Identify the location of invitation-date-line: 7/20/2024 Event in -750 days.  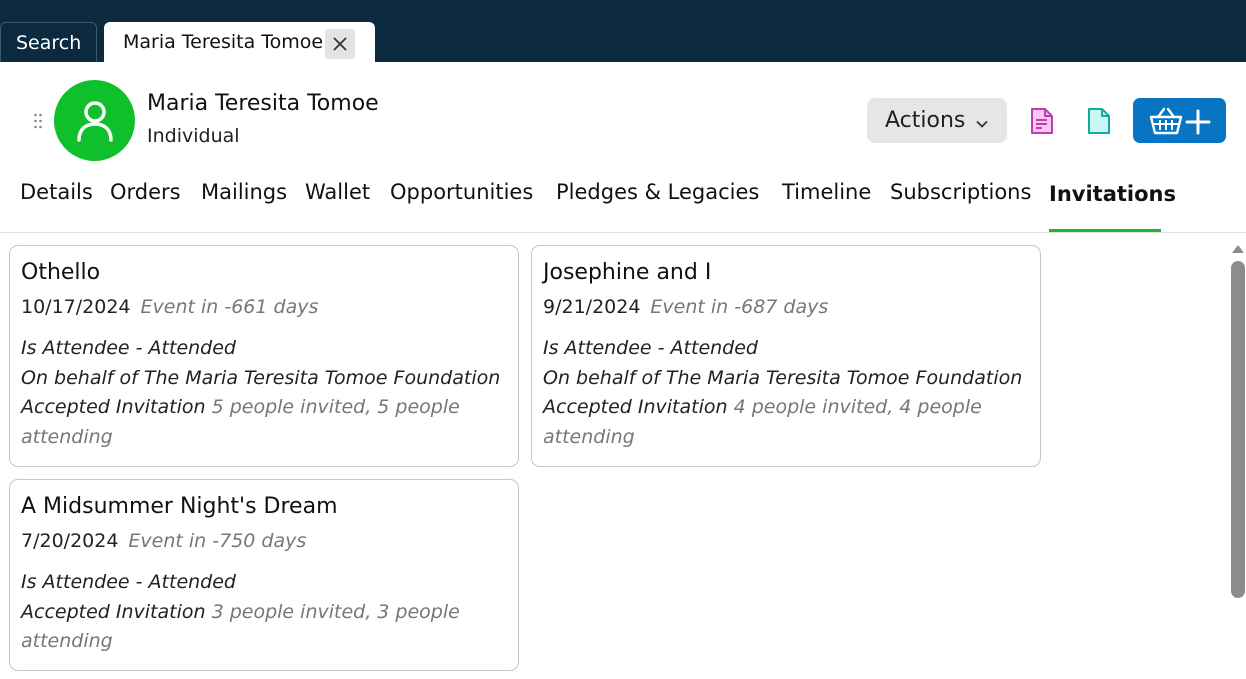
(264, 541).